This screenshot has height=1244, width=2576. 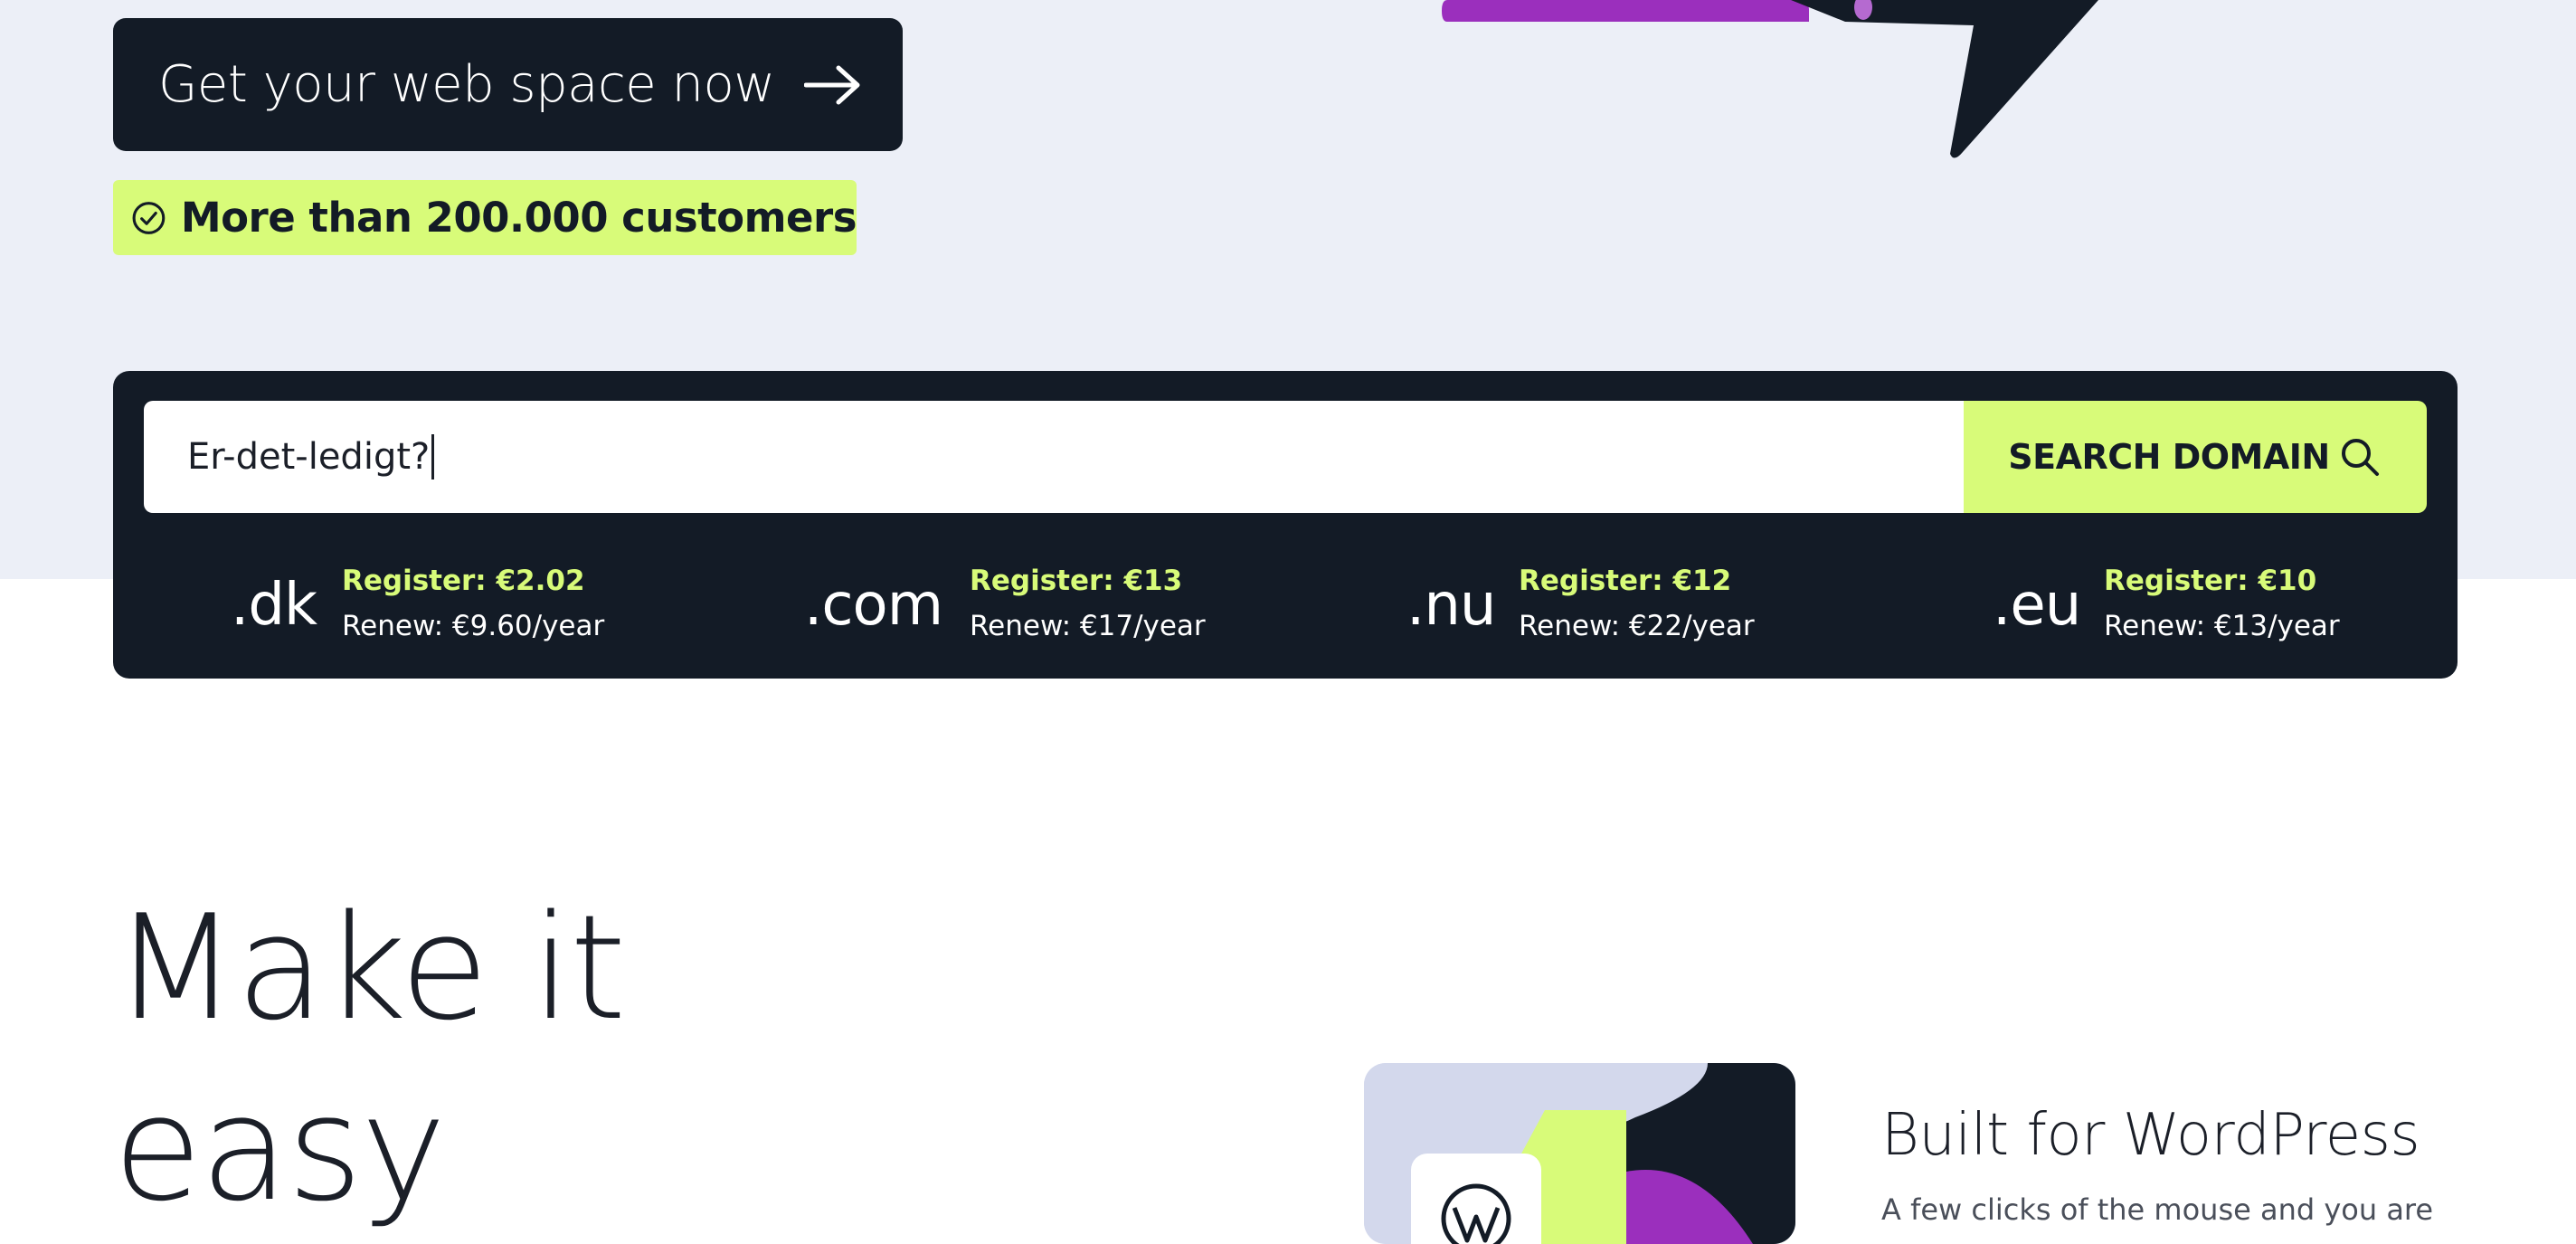 I want to click on domain-search-value: Er-det-ledigt?, so click(x=309, y=457).